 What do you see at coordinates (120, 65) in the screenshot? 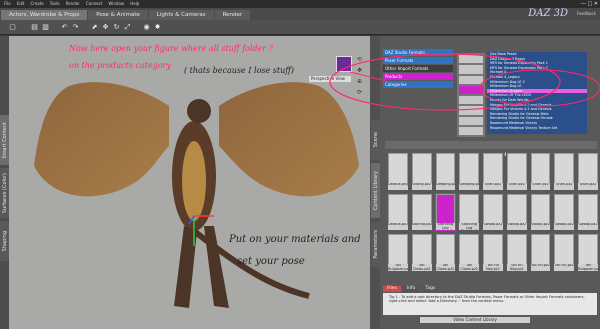
I see `annotation-top-line2: on the products category` at bounding box center [120, 65].